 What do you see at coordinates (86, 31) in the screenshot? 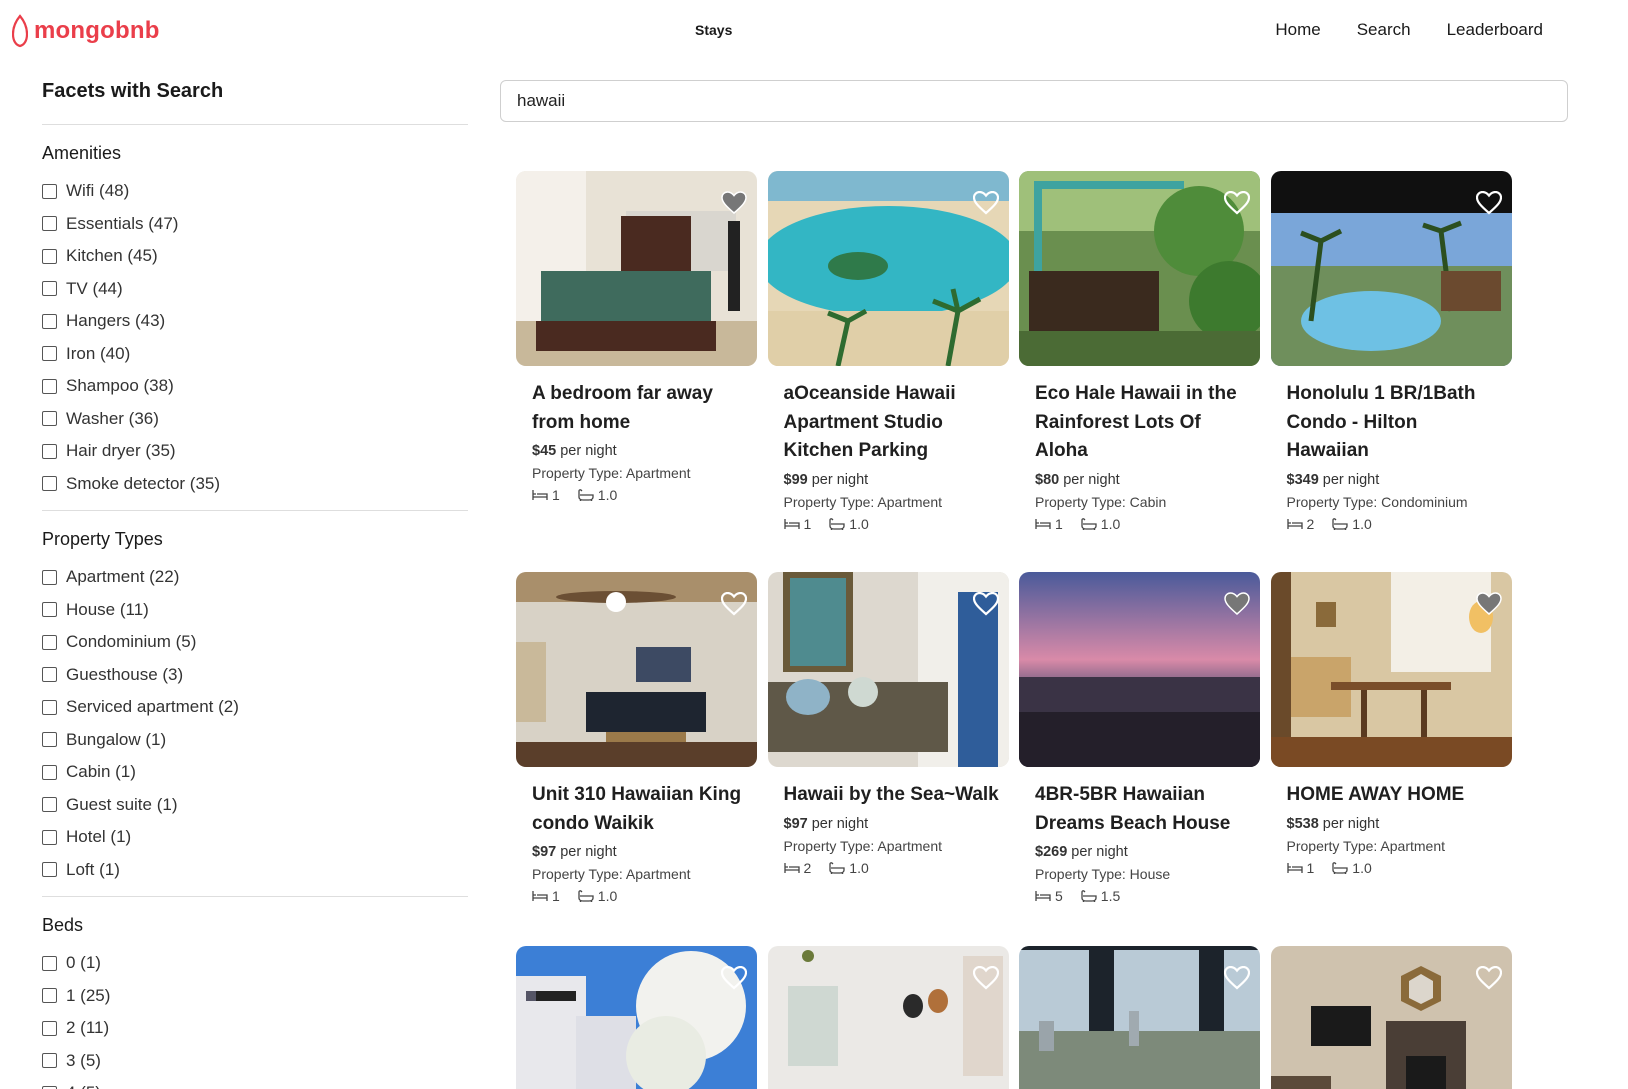
I see `brand-logo: mongobnb` at bounding box center [86, 31].